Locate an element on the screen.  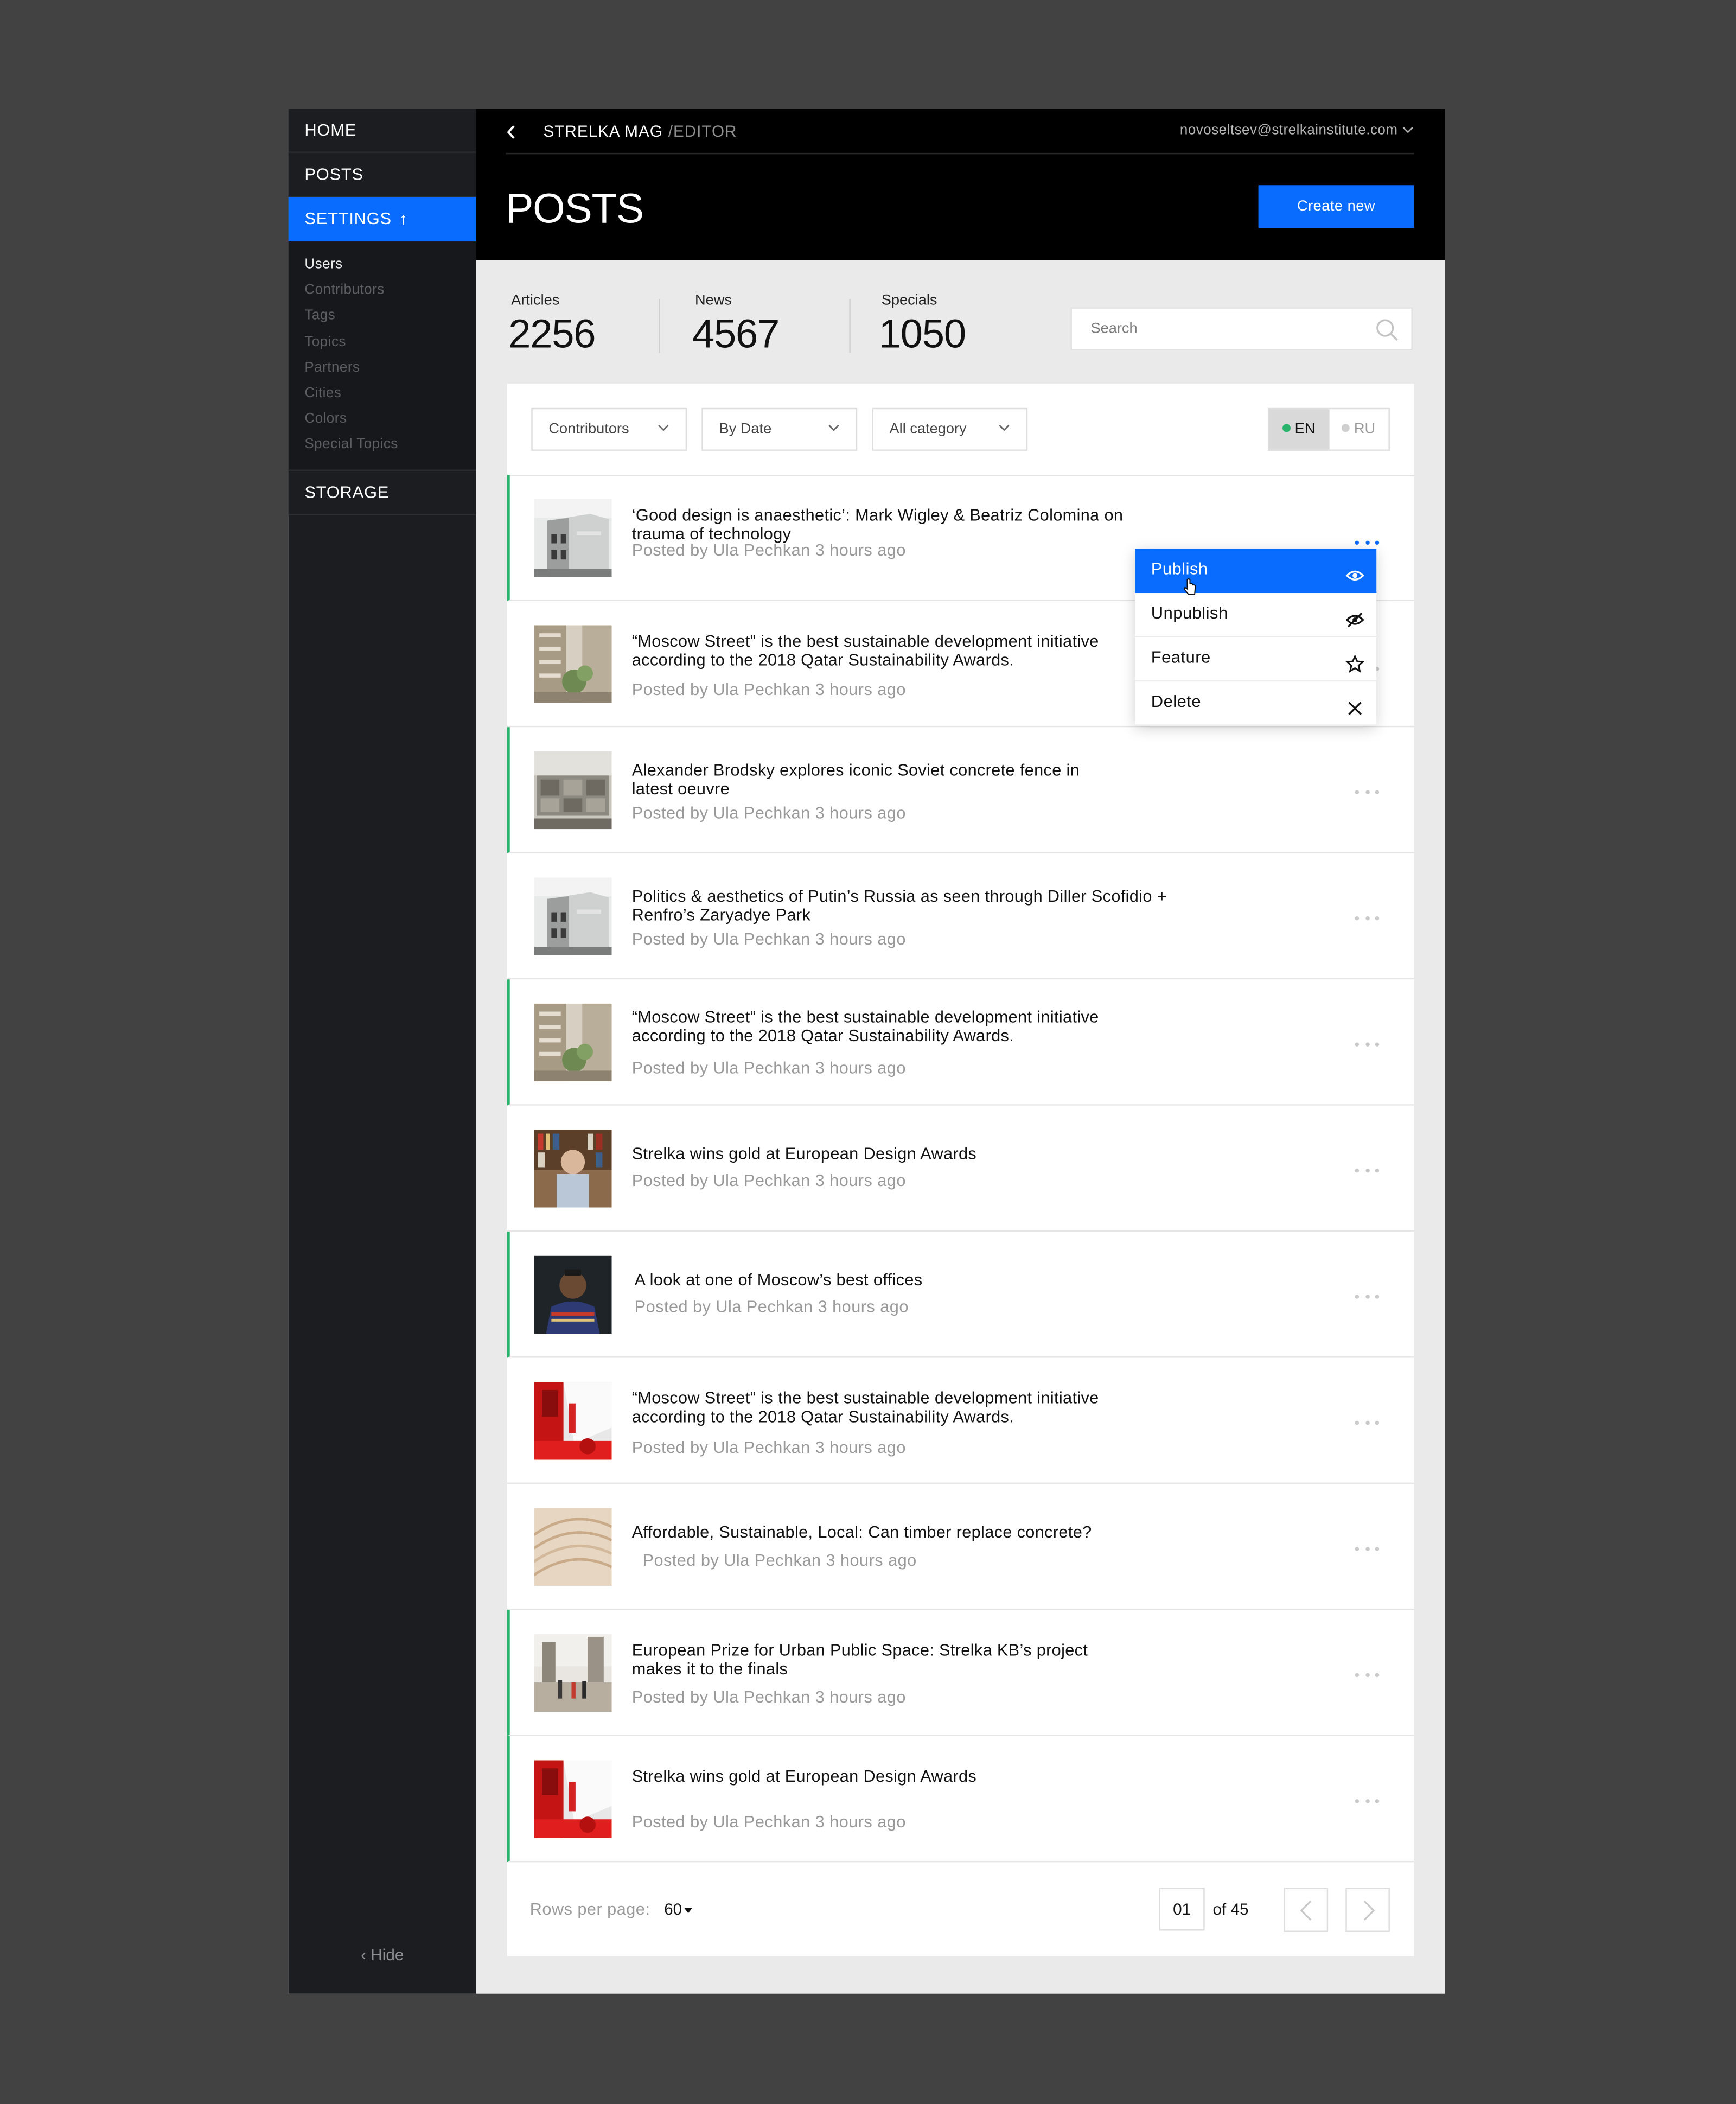
brand-name: STRELKA MAG is located at coordinates (603, 131).